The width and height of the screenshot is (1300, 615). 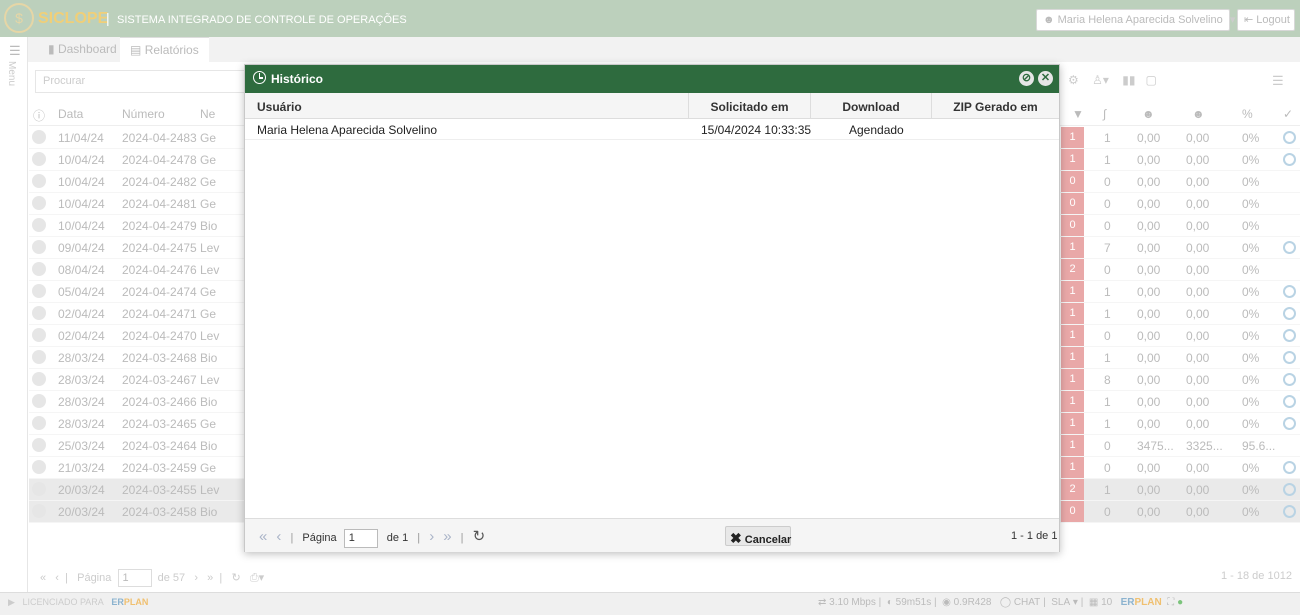 I want to click on cell-number: 2024-04-2478, so click(x=159, y=160).